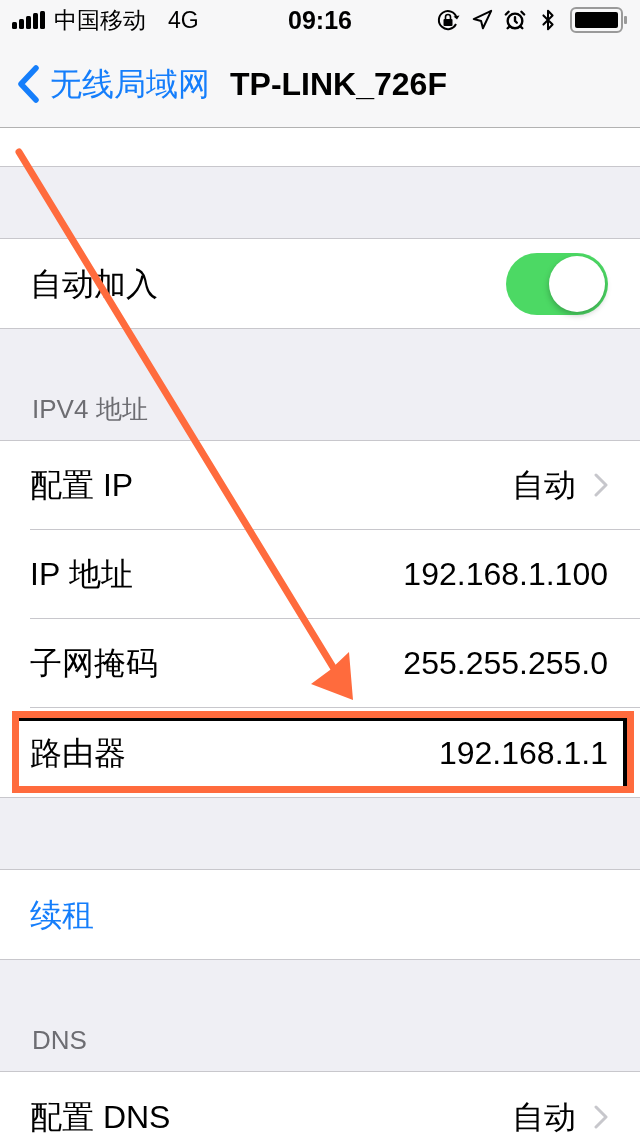  What do you see at coordinates (82, 485) in the screenshot?
I see `row-label: 配置 IP` at bounding box center [82, 485].